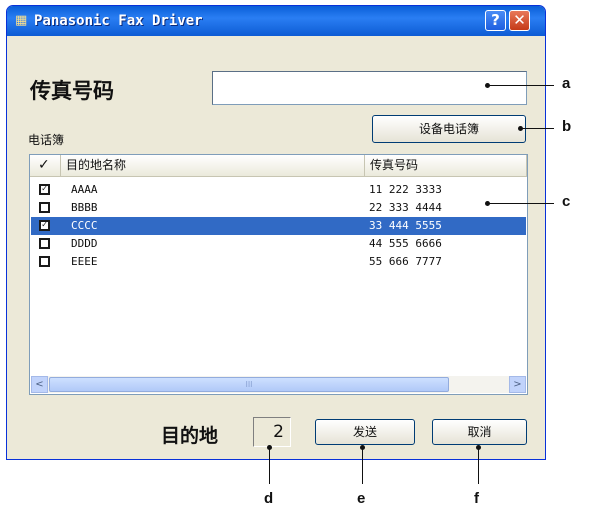  I want to click on destination-count: 2, so click(272, 432).